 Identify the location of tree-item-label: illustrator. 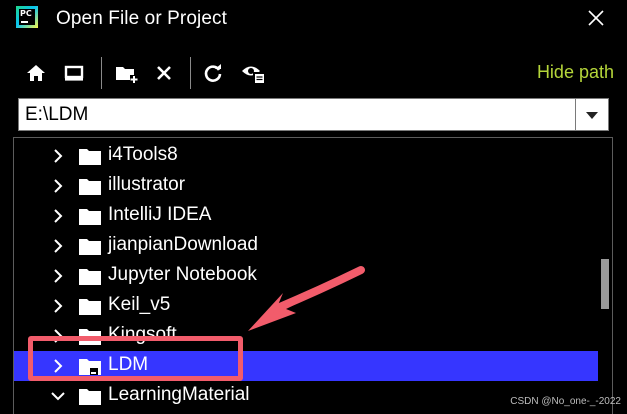
(147, 184).